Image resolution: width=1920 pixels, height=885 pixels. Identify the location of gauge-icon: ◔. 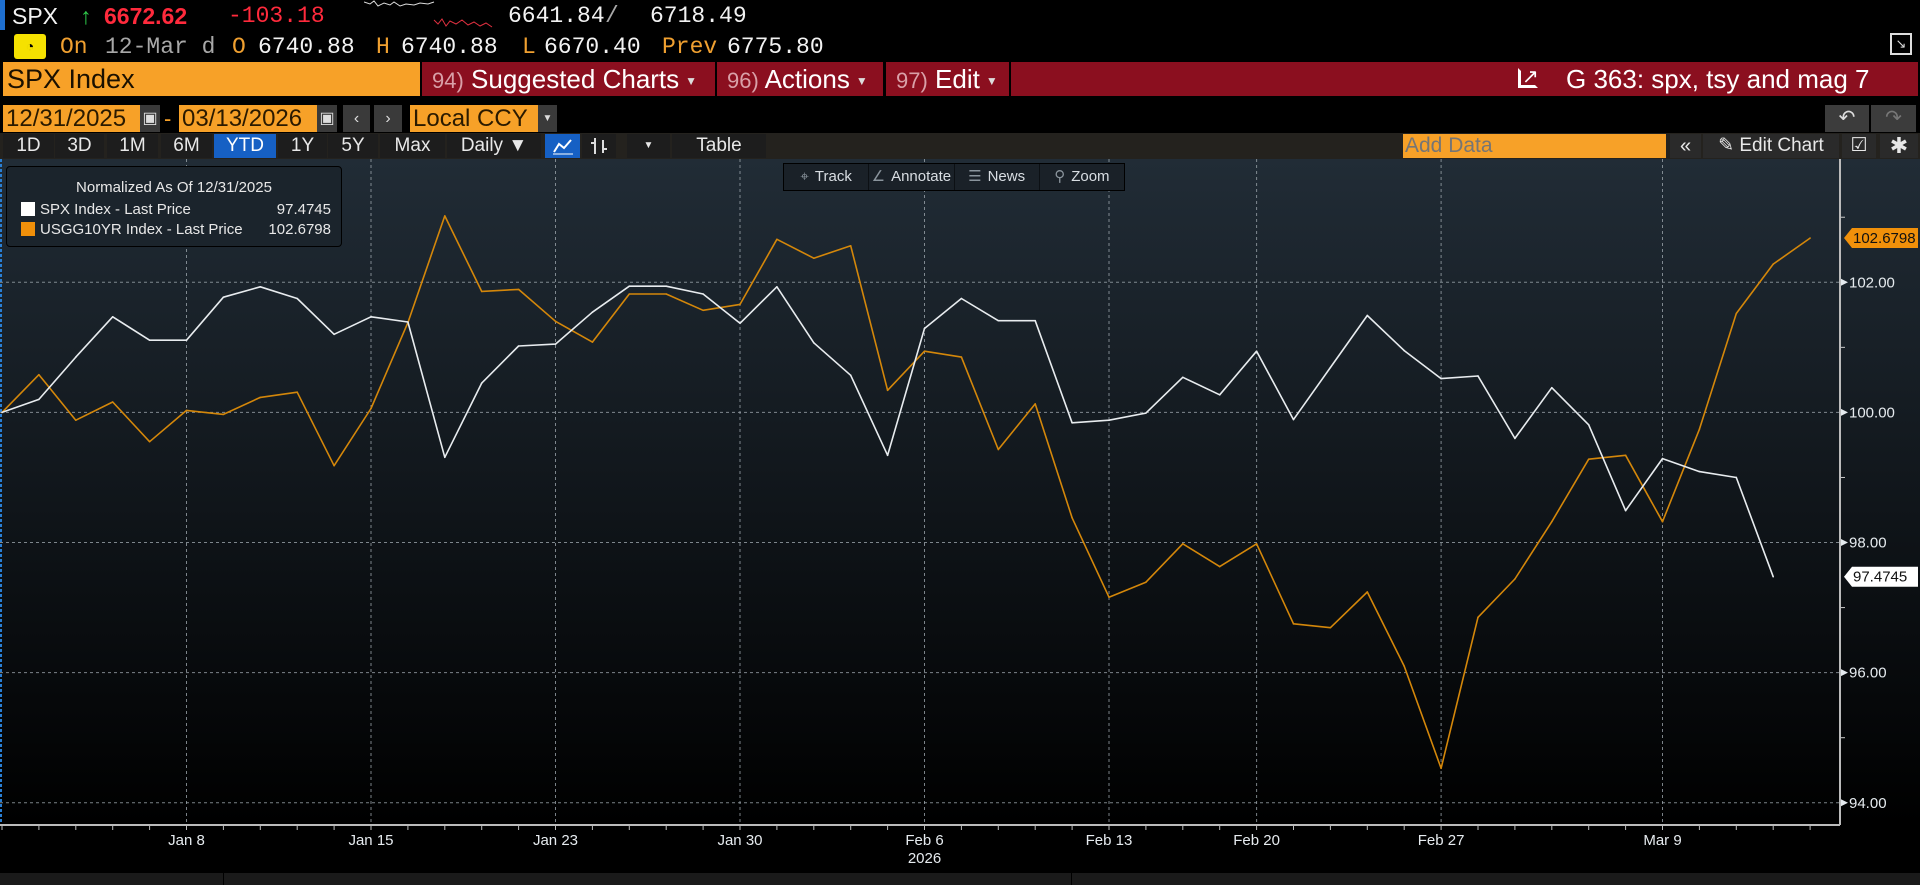
(30, 46).